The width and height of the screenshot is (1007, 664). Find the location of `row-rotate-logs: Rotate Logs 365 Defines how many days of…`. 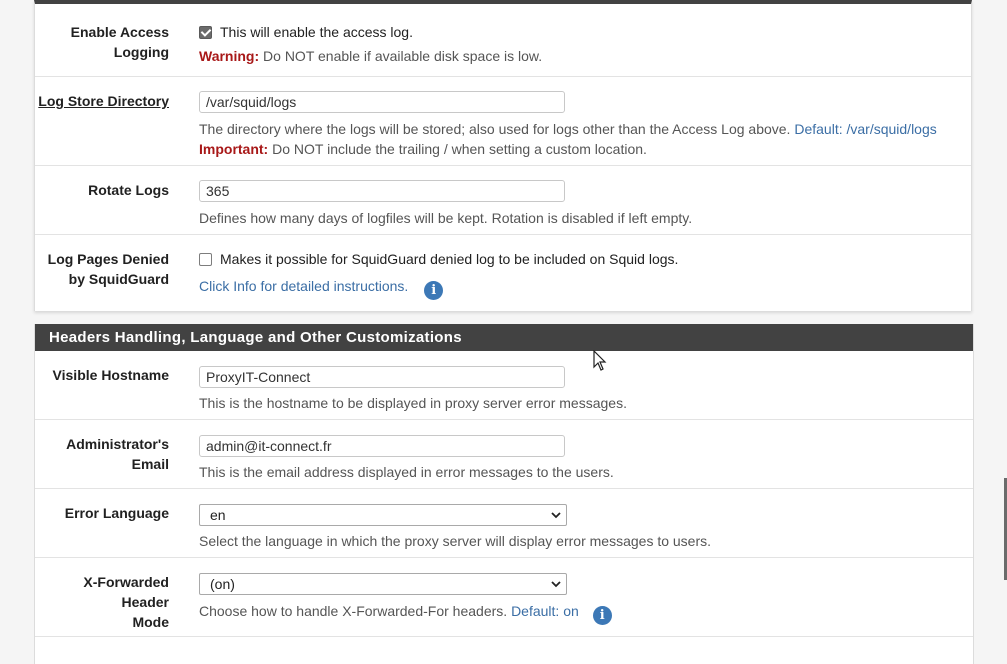

row-rotate-logs: Rotate Logs 365 Defines how many days of… is located at coordinates (503, 200).